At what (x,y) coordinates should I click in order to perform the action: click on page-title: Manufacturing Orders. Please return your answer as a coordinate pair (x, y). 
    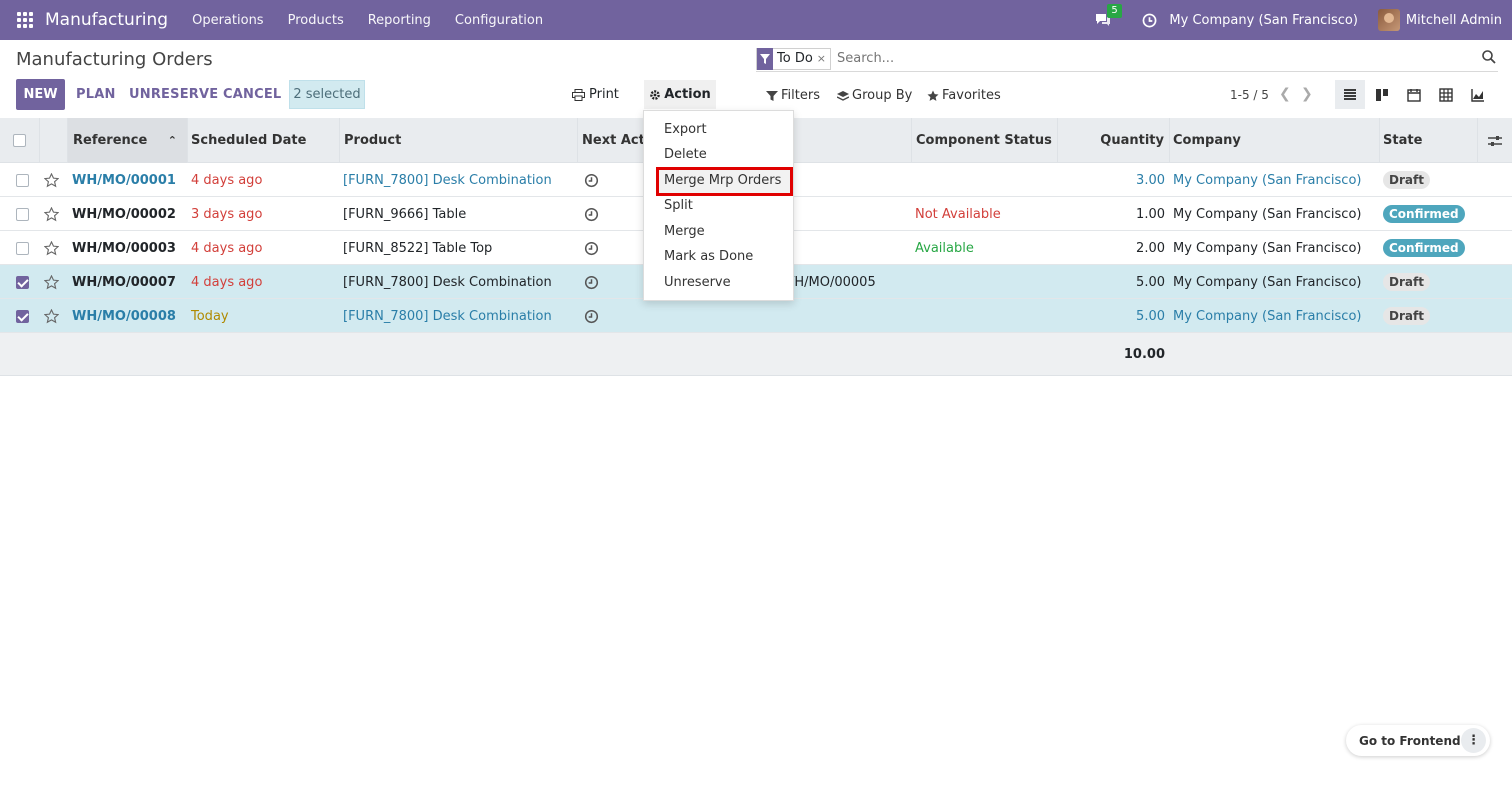
    Looking at the image, I should click on (114, 59).